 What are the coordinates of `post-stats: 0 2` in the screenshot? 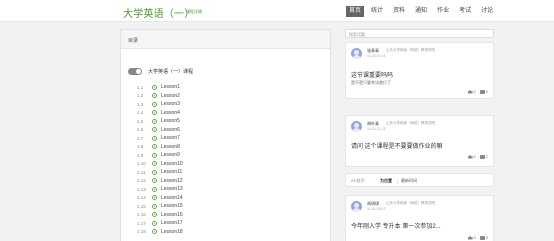 It's located at (476, 156).